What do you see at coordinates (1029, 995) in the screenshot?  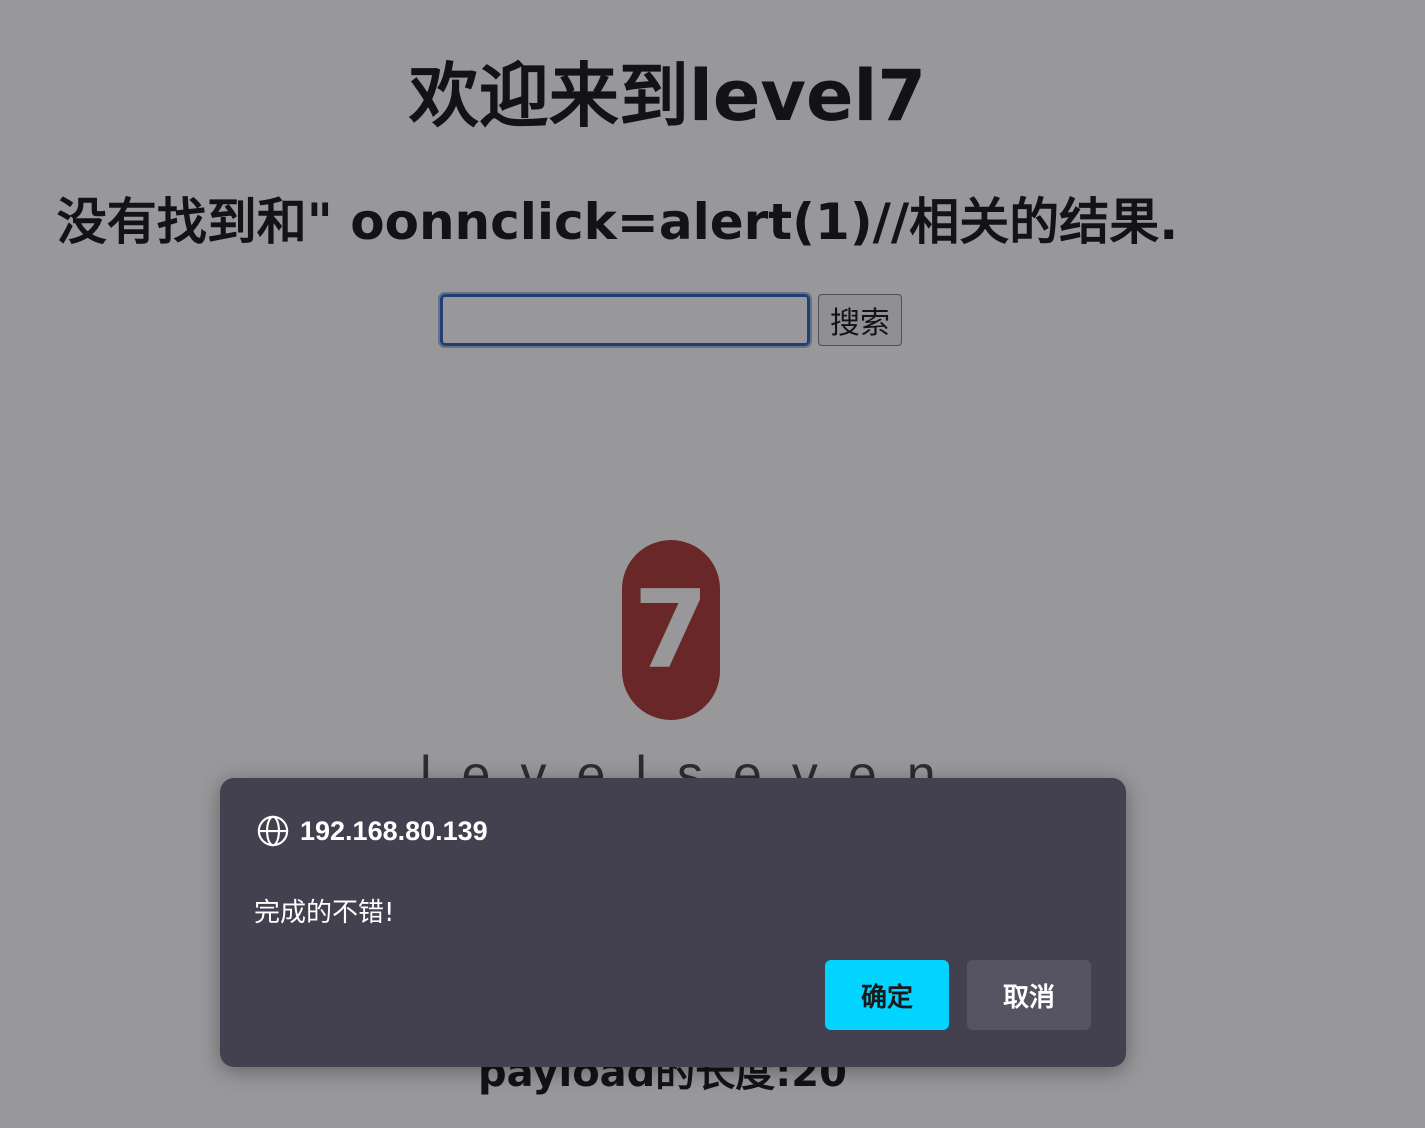 I see `cancel-button: 取消` at bounding box center [1029, 995].